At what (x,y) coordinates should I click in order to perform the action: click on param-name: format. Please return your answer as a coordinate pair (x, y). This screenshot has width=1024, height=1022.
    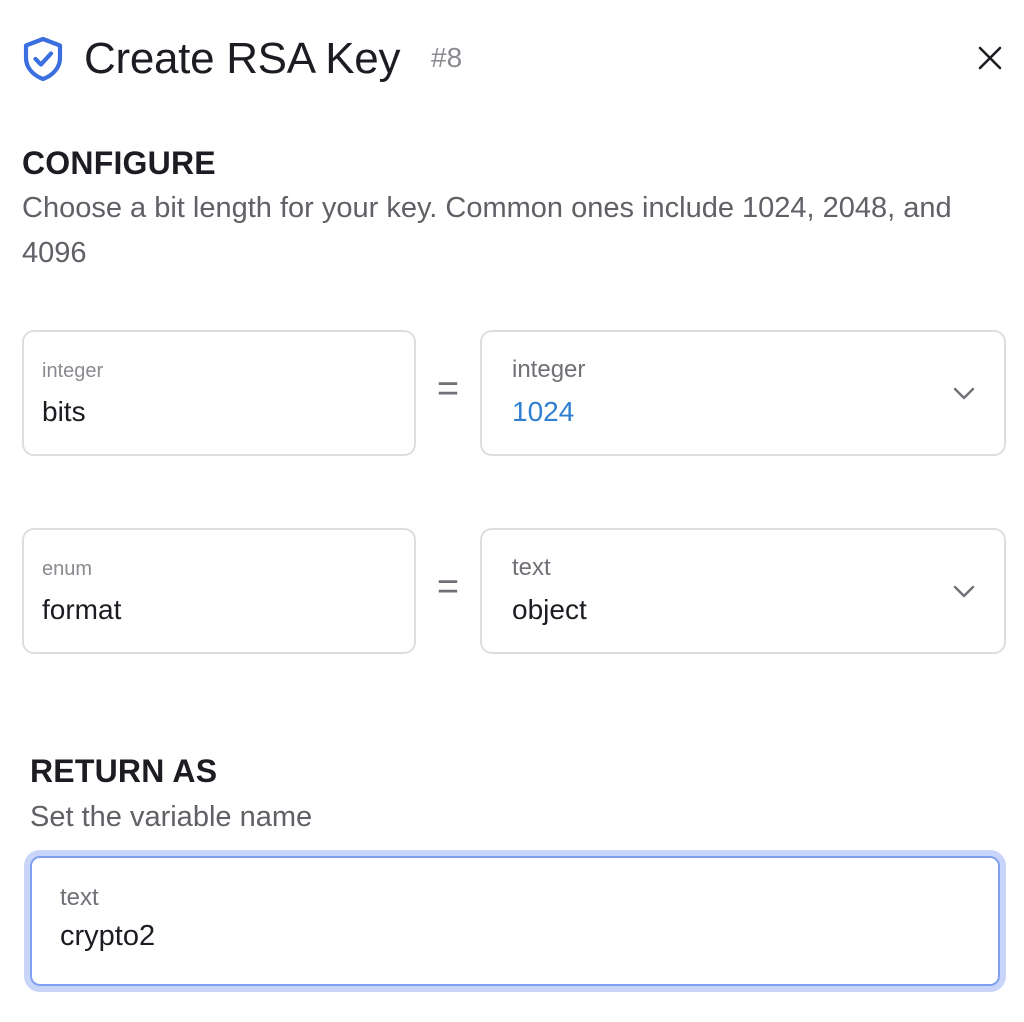
    Looking at the image, I should click on (82, 609).